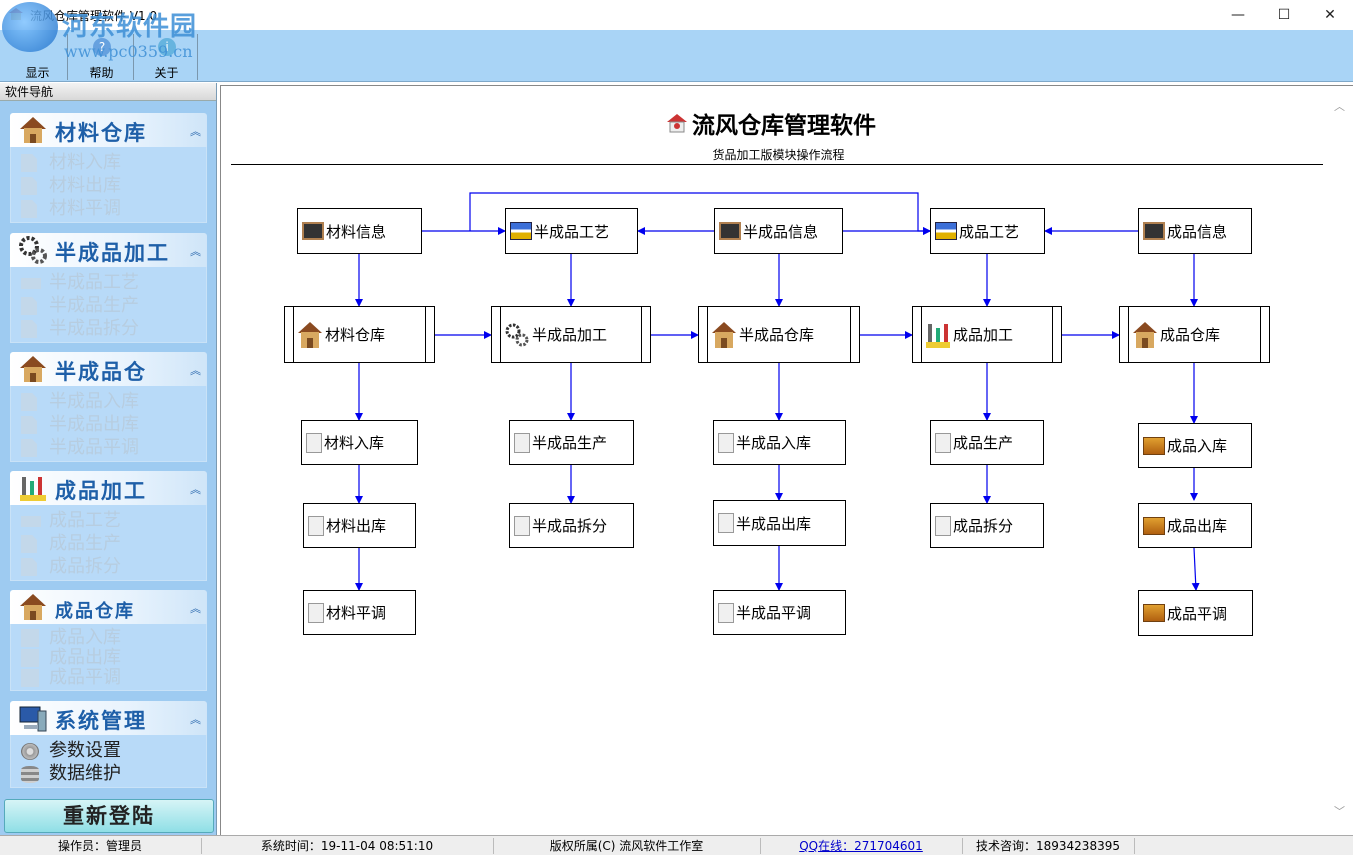 The height and width of the screenshot is (855, 1353). What do you see at coordinates (109, 816) in the screenshot?
I see `relogin-button: 重新登陆` at bounding box center [109, 816].